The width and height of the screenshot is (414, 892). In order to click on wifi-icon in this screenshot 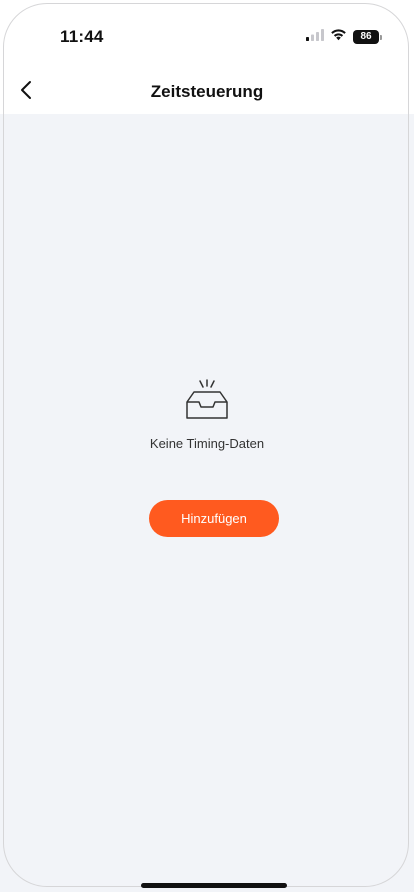, I will do `click(338, 37)`.